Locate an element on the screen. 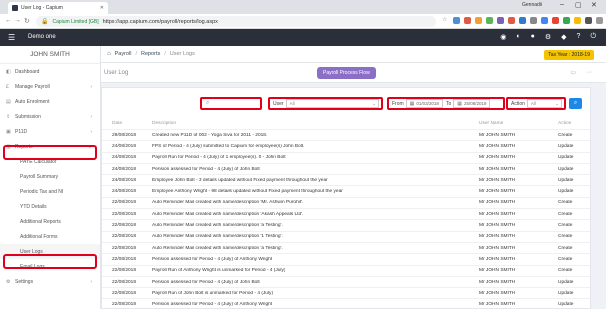 The width and height of the screenshot is (606, 309). search-filter: ⌕ is located at coordinates (231, 103).